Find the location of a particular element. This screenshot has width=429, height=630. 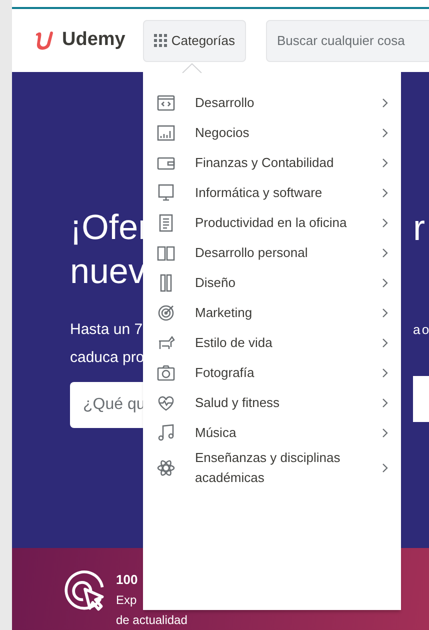

feature-text: de actualidad is located at coordinates (152, 620).